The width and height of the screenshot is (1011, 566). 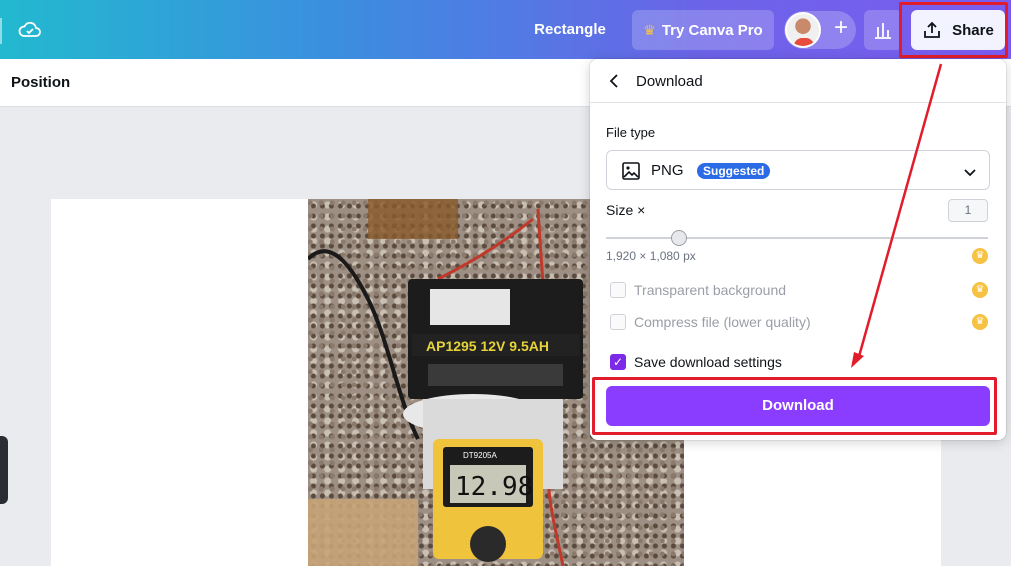 I want to click on transparent-background-label: Transparent background, so click(x=710, y=290).